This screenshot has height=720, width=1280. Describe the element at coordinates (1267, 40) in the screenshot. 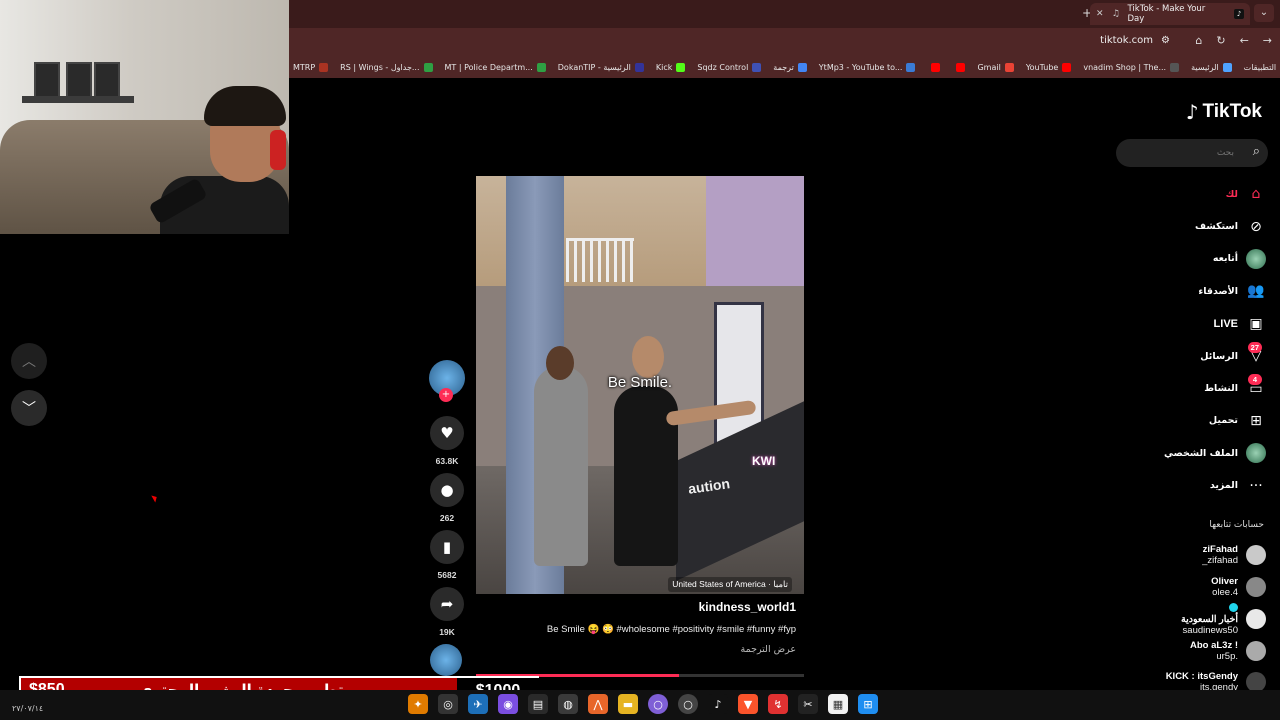

I see `forward-arrow-icon: →` at that location.